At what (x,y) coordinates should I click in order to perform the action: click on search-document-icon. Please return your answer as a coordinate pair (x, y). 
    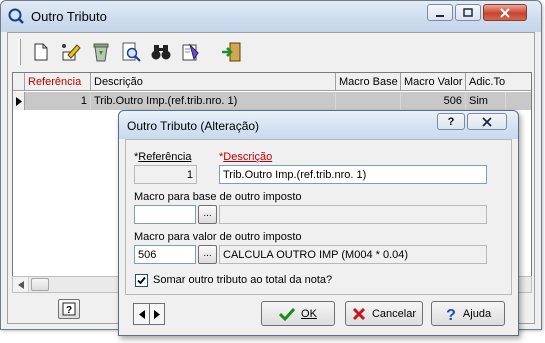
    Looking at the image, I should click on (131, 52).